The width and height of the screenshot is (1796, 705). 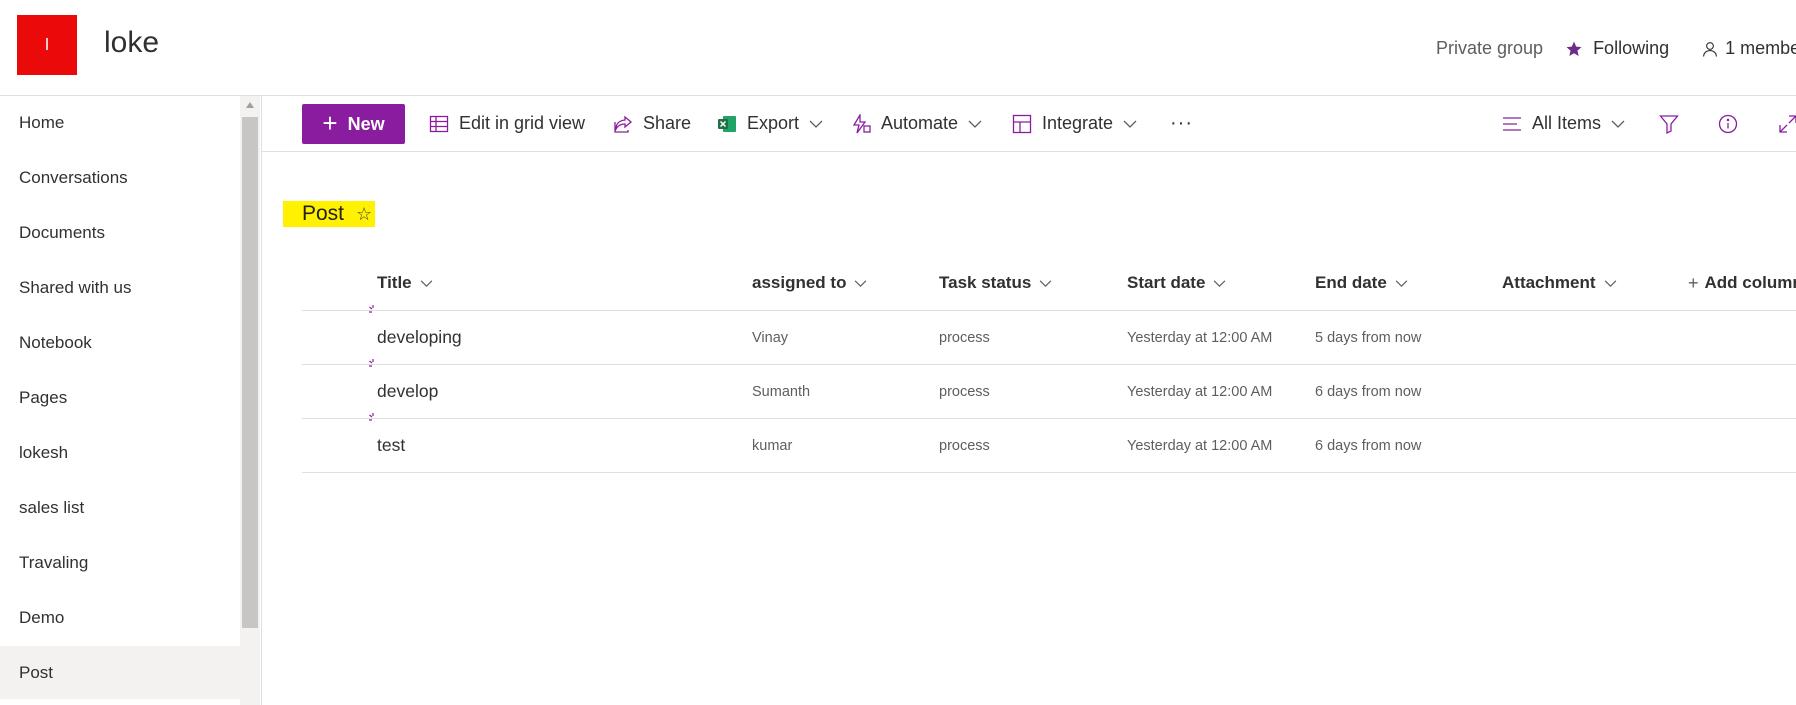 I want to click on cell-title: developing, so click(x=415, y=334).